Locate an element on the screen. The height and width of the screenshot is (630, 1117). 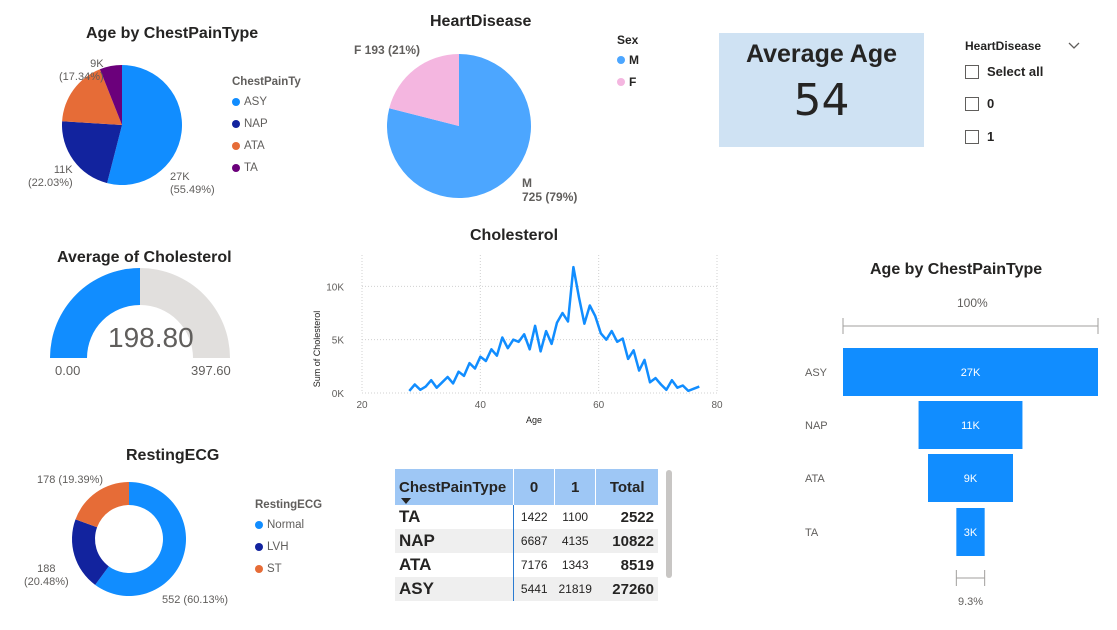
cell-0: 5441 is located at coordinates (534, 589).